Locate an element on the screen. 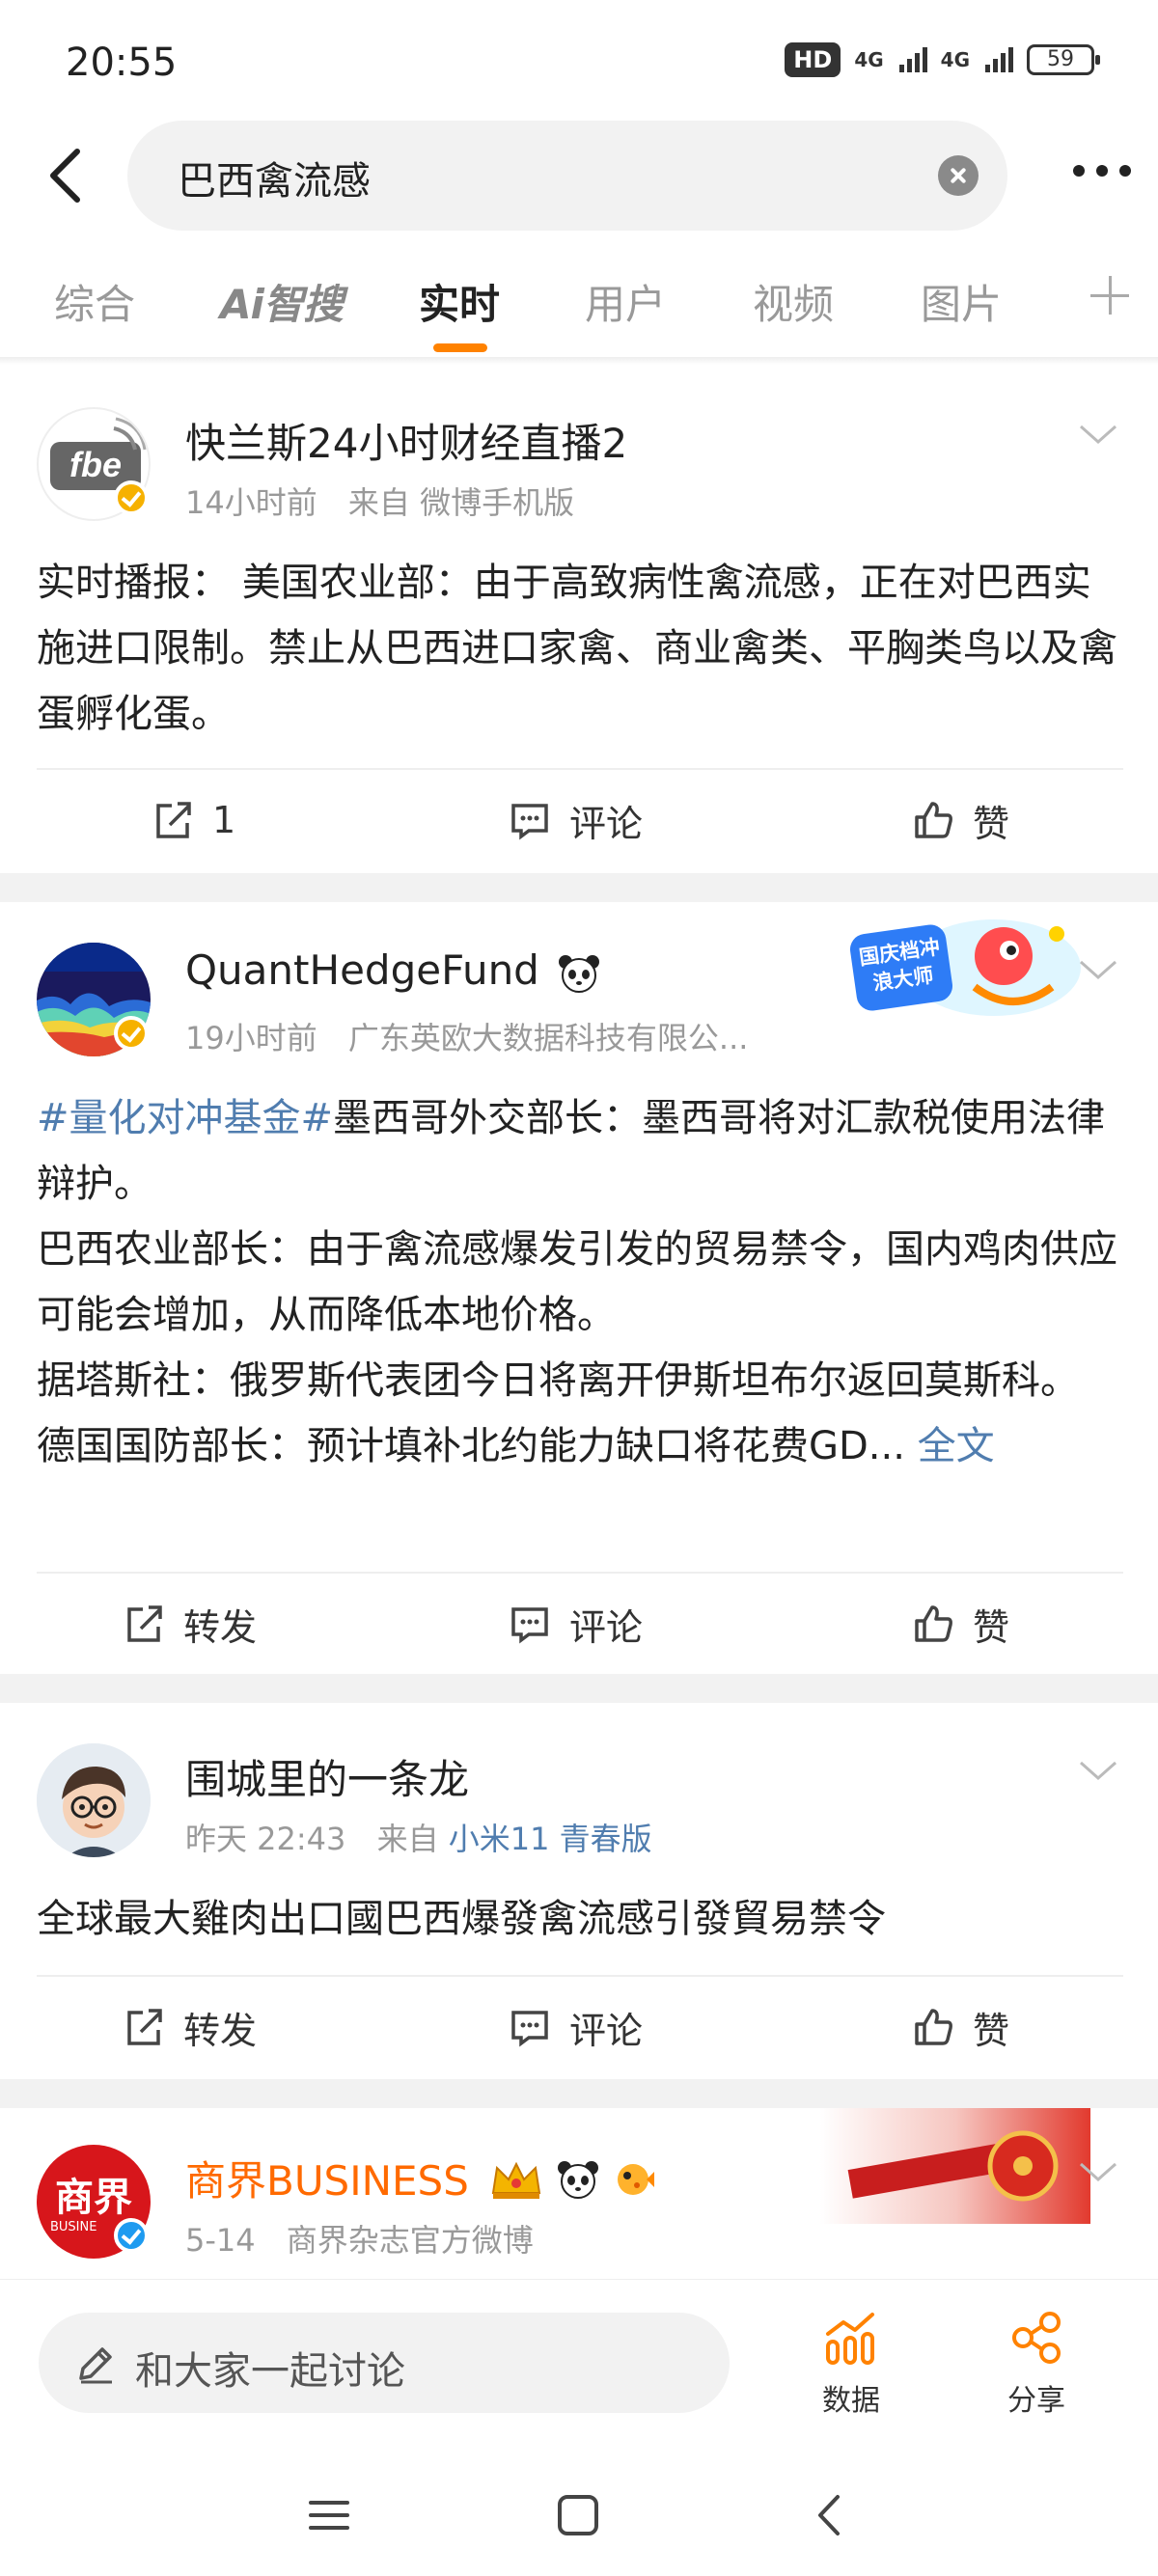  search-input: 巴西禽流感 is located at coordinates (567, 176).